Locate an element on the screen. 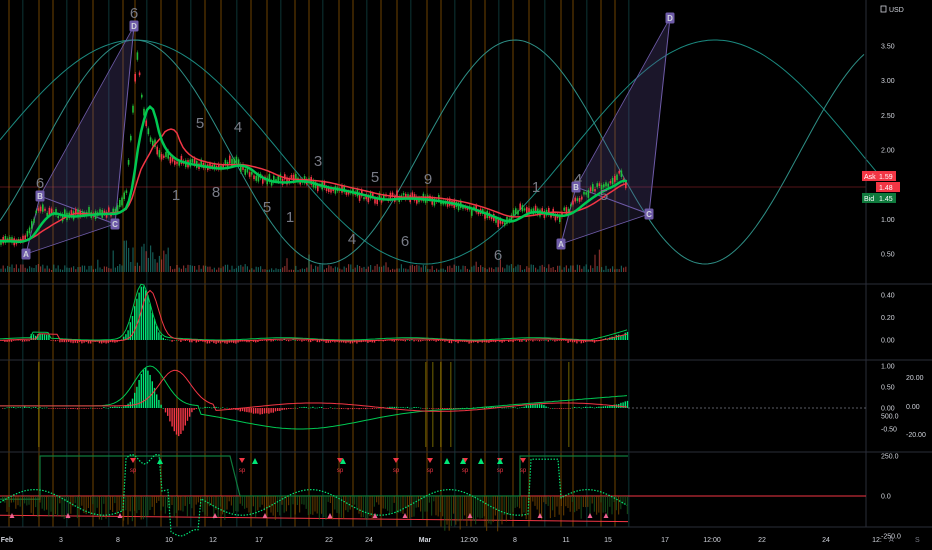  currency-label: USD is located at coordinates (896, 10).